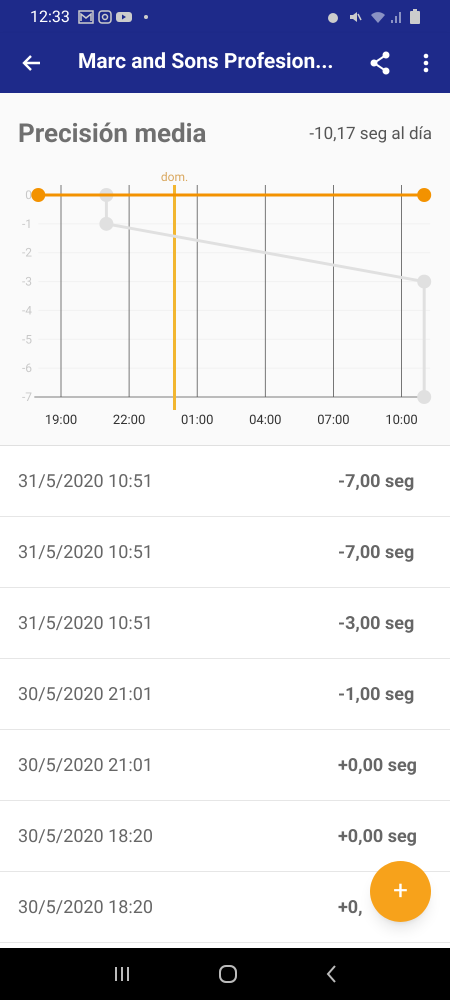  What do you see at coordinates (50, 17) in the screenshot?
I see `status-time: 12:33` at bounding box center [50, 17].